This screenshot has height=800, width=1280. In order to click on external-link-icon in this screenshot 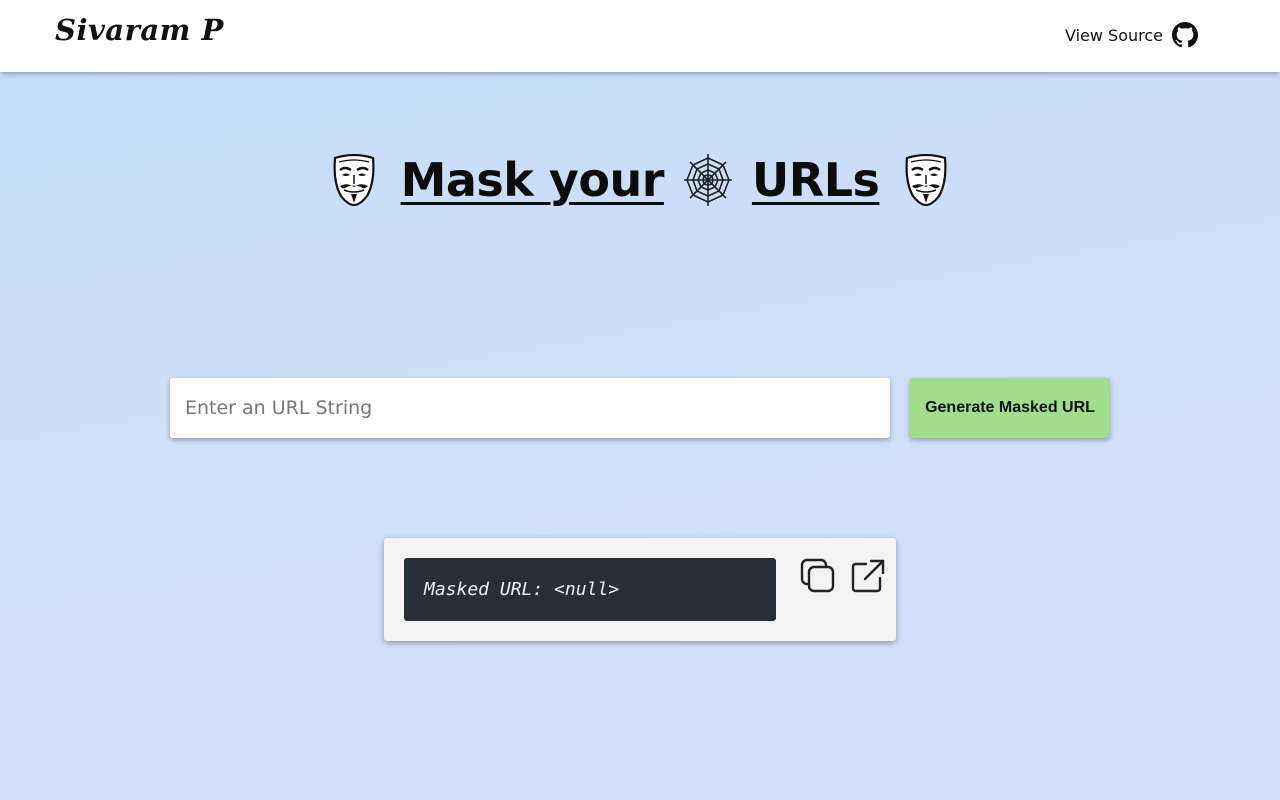, I will do `click(868, 576)`.